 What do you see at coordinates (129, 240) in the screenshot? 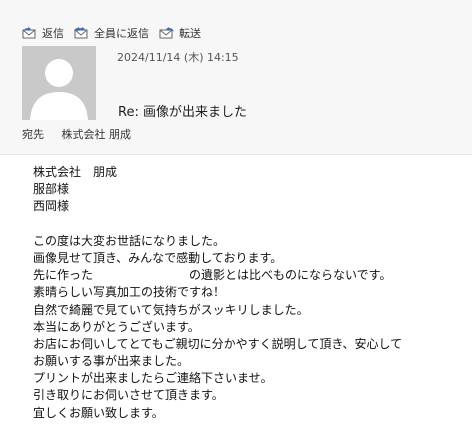
I see `body-line: この度は大変お世話になりました。` at bounding box center [129, 240].